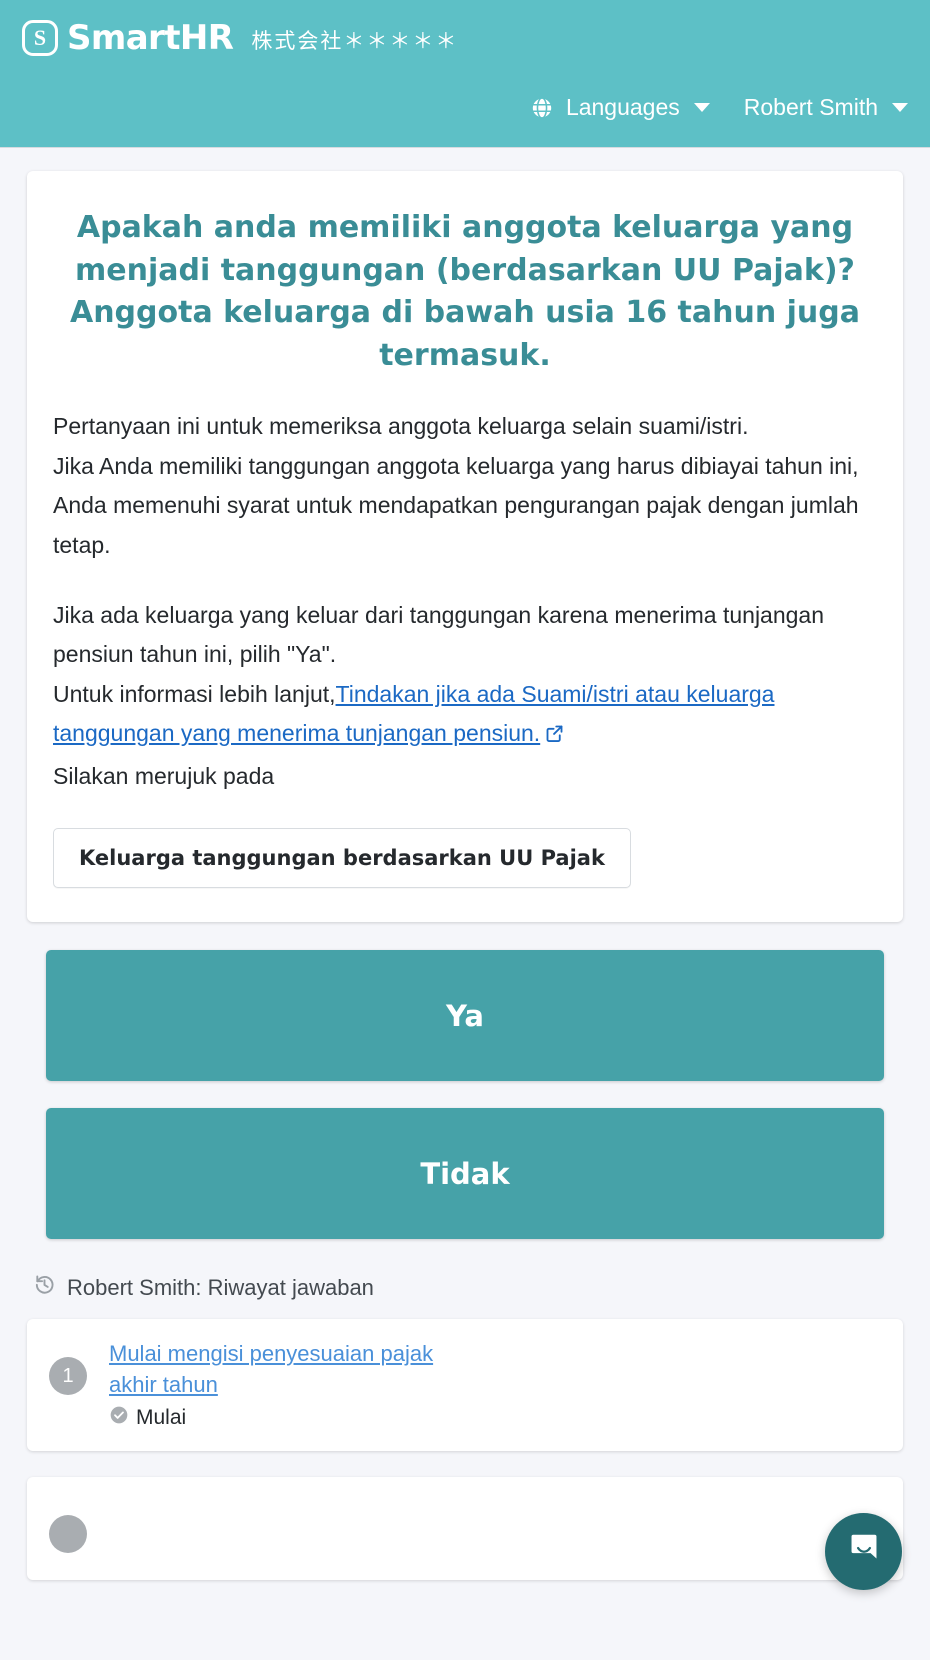  I want to click on logo-text: SmartHR, so click(150, 38).